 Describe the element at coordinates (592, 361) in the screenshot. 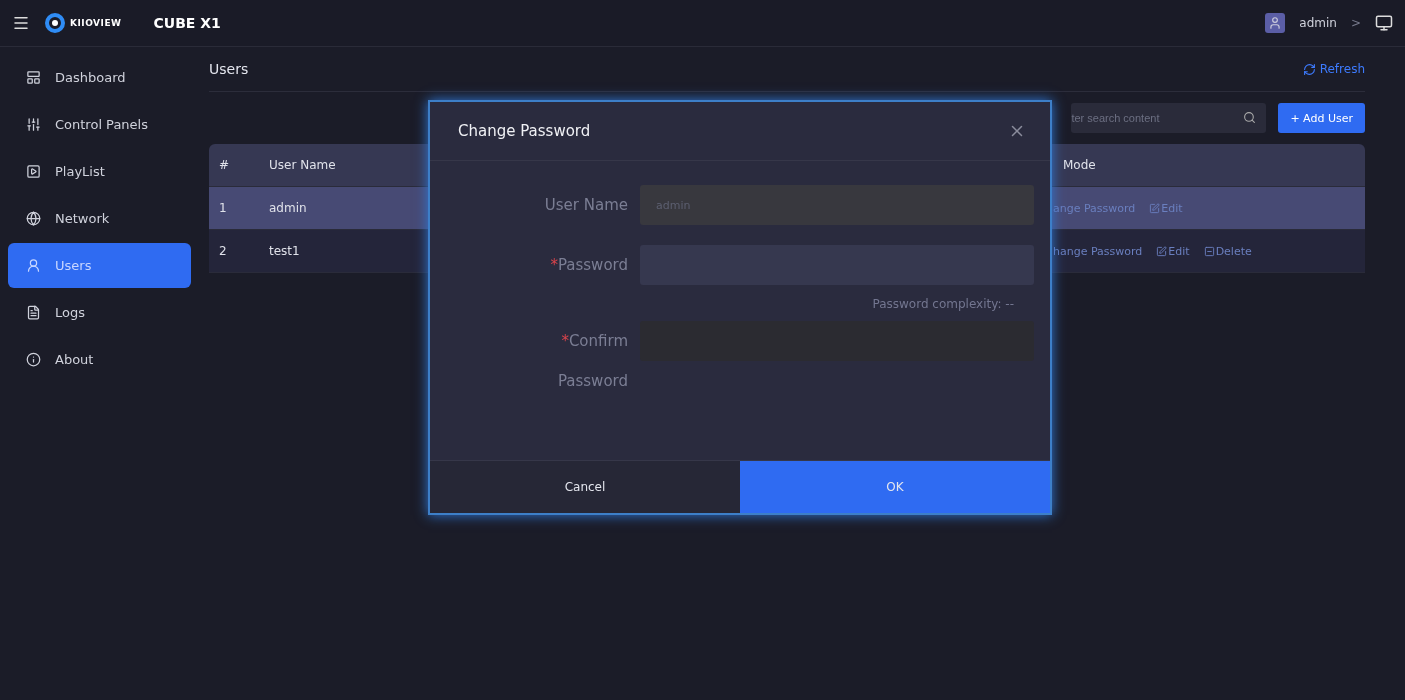

I see `field-label: *Confirm Password` at that location.